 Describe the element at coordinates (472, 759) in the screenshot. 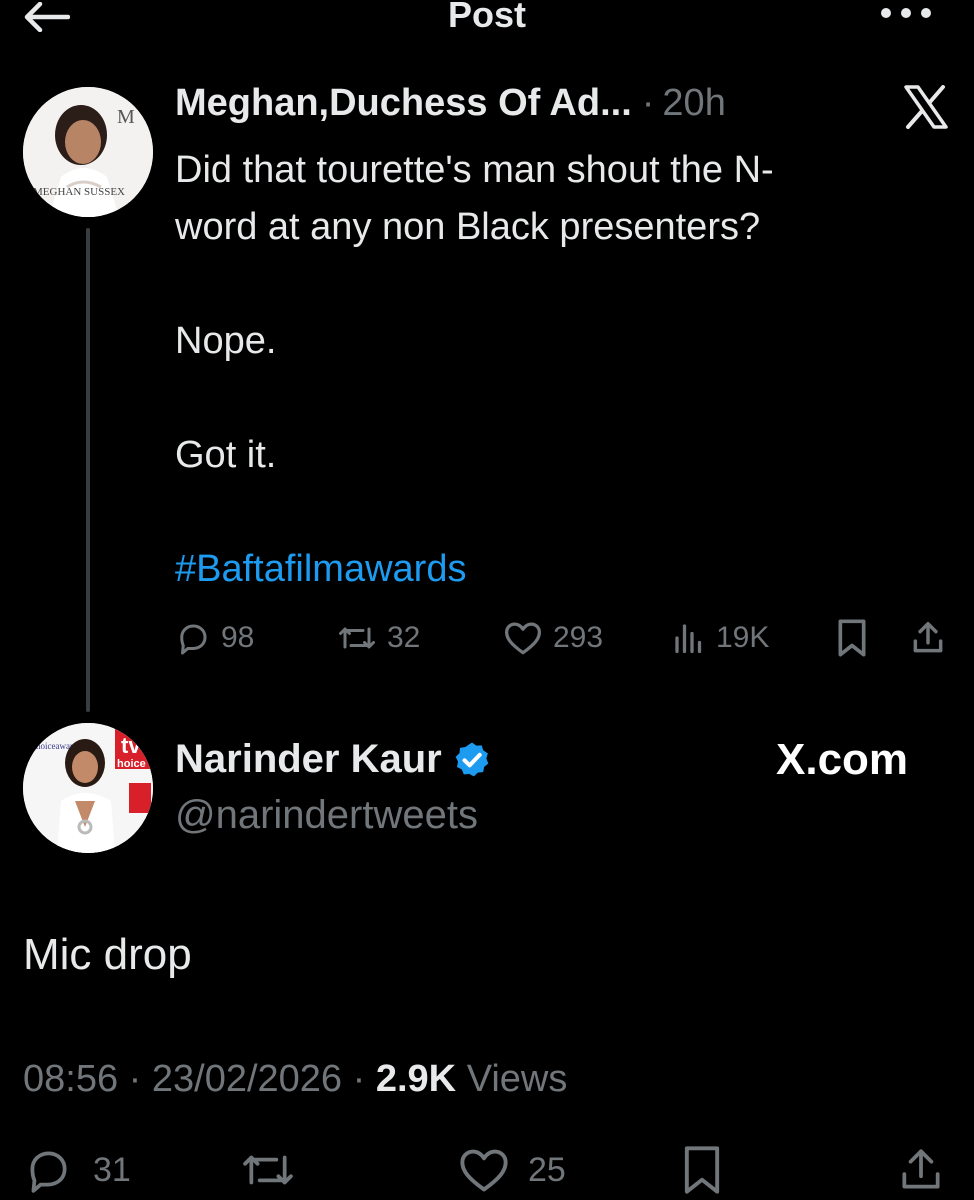

I see `verified-badge-icon` at that location.